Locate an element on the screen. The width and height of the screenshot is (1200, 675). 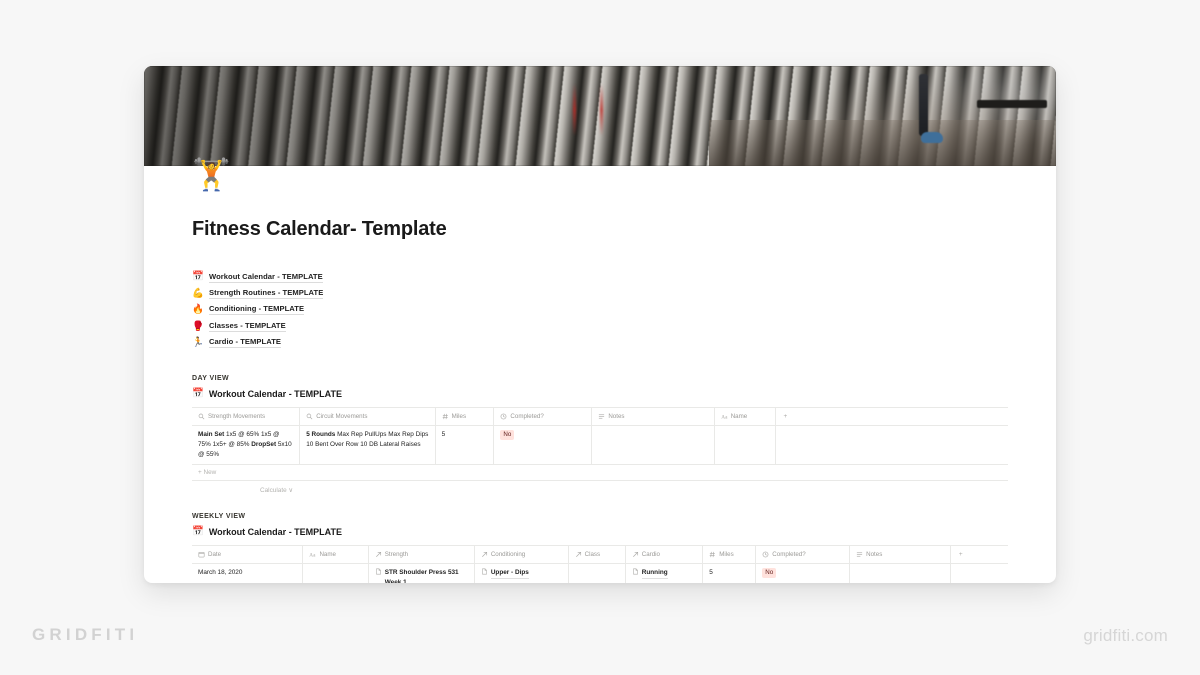
cell-date: March 18, 2020 is located at coordinates (248, 572).